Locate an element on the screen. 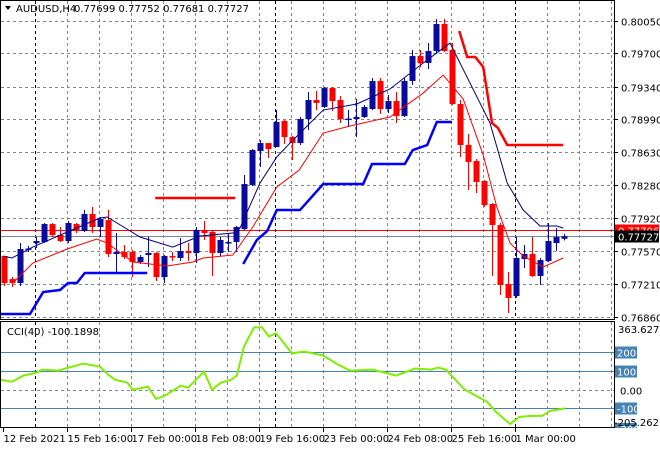 The width and height of the screenshot is (660, 450). y-tick-label: 0.79700 is located at coordinates (640, 55).